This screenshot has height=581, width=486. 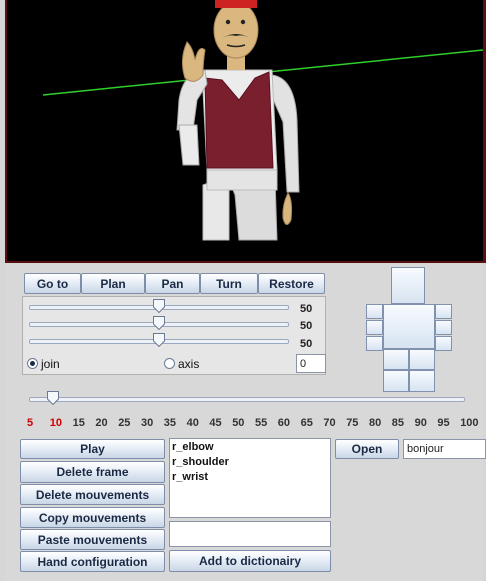 What do you see at coordinates (50, 364) in the screenshot?
I see `join-label: join` at bounding box center [50, 364].